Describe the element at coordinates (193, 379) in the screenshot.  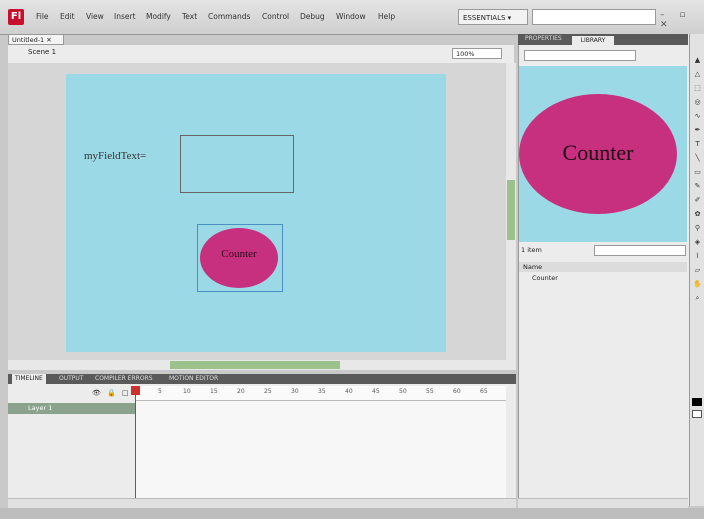
I see `tab-motion-editor: MOTION EDITOR` at that location.